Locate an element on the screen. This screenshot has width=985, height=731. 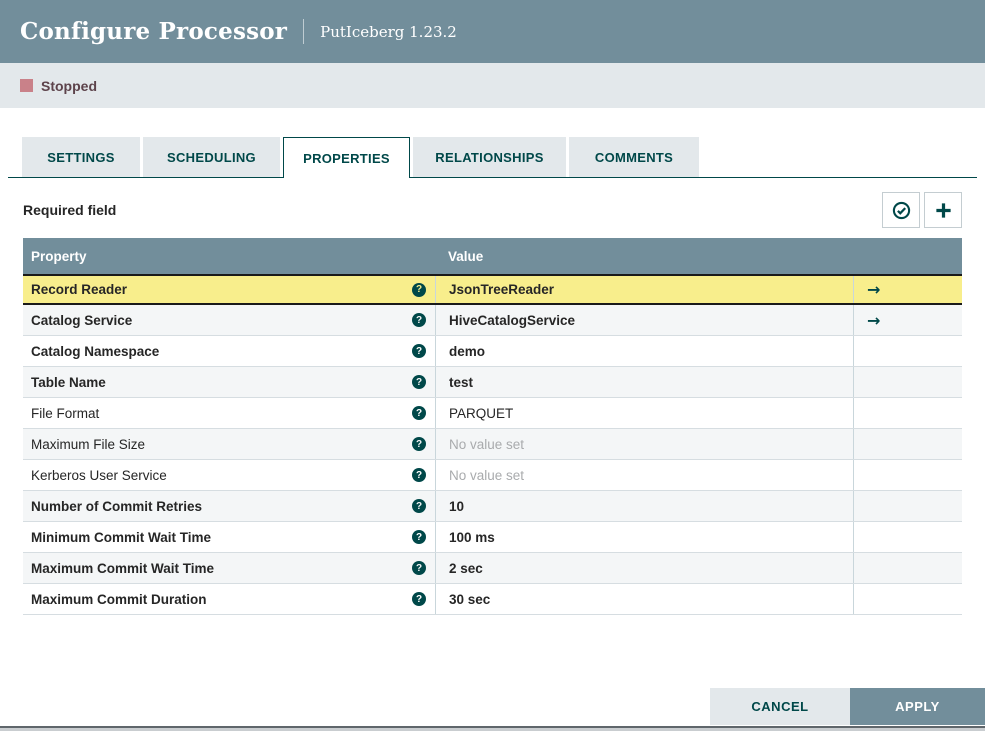
property-row: Maximum Commit Wait Time? 2 sec is located at coordinates (492, 568).